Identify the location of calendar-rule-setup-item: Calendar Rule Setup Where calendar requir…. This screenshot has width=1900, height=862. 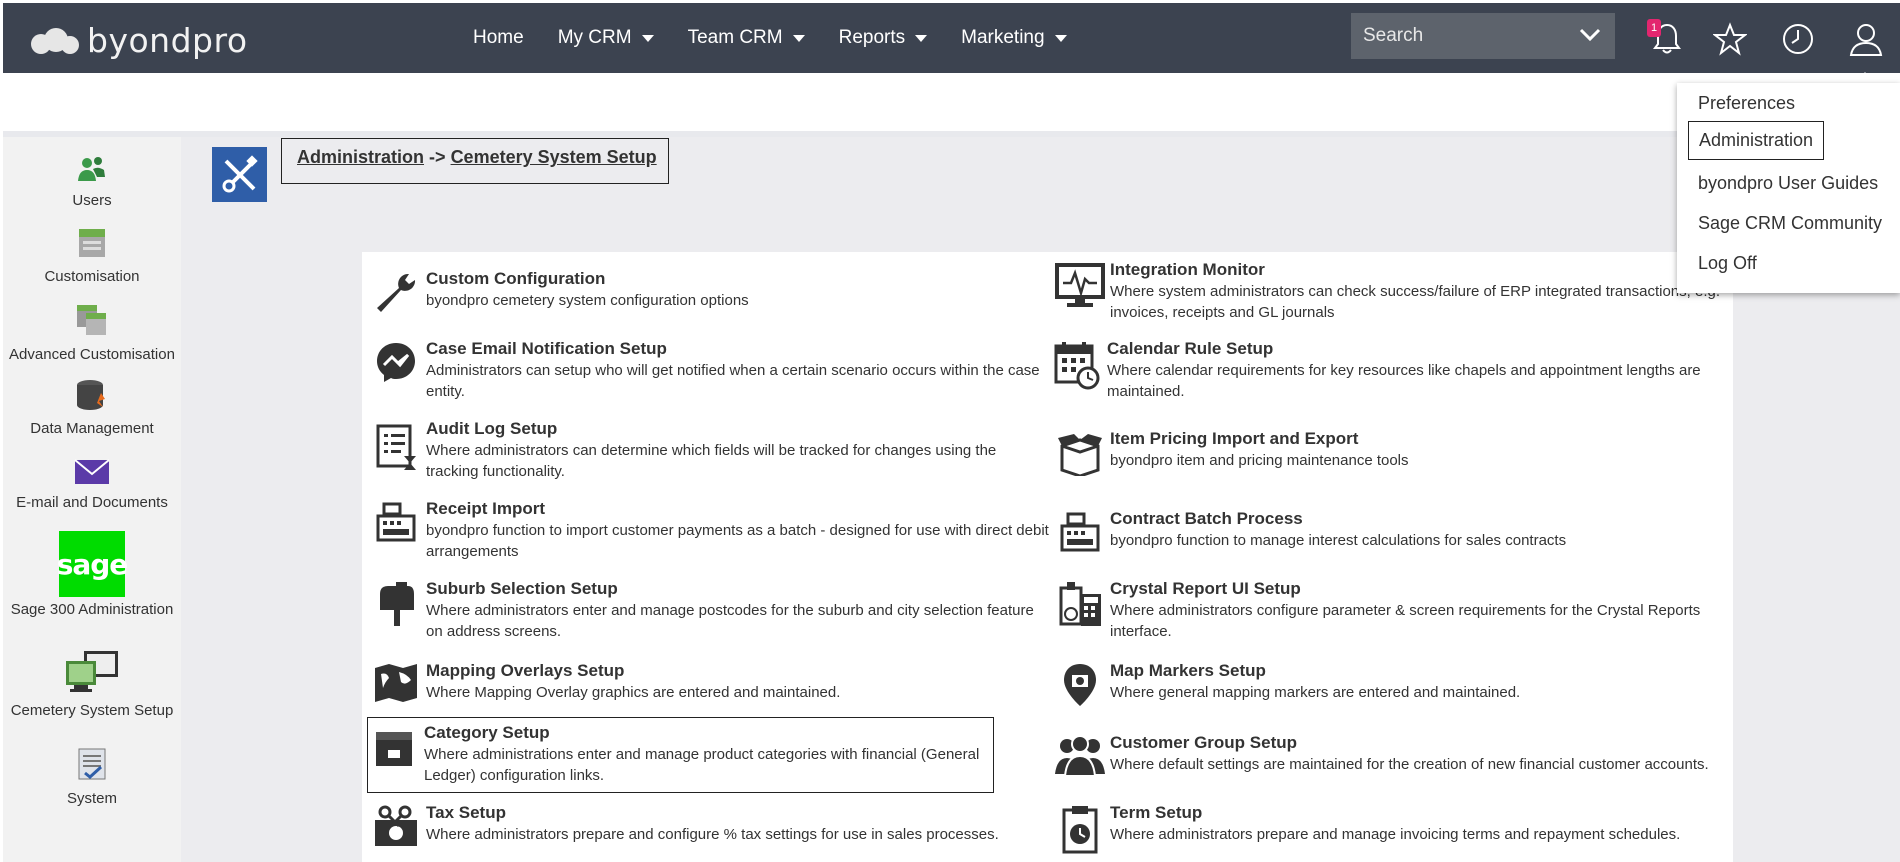
(1391, 370).